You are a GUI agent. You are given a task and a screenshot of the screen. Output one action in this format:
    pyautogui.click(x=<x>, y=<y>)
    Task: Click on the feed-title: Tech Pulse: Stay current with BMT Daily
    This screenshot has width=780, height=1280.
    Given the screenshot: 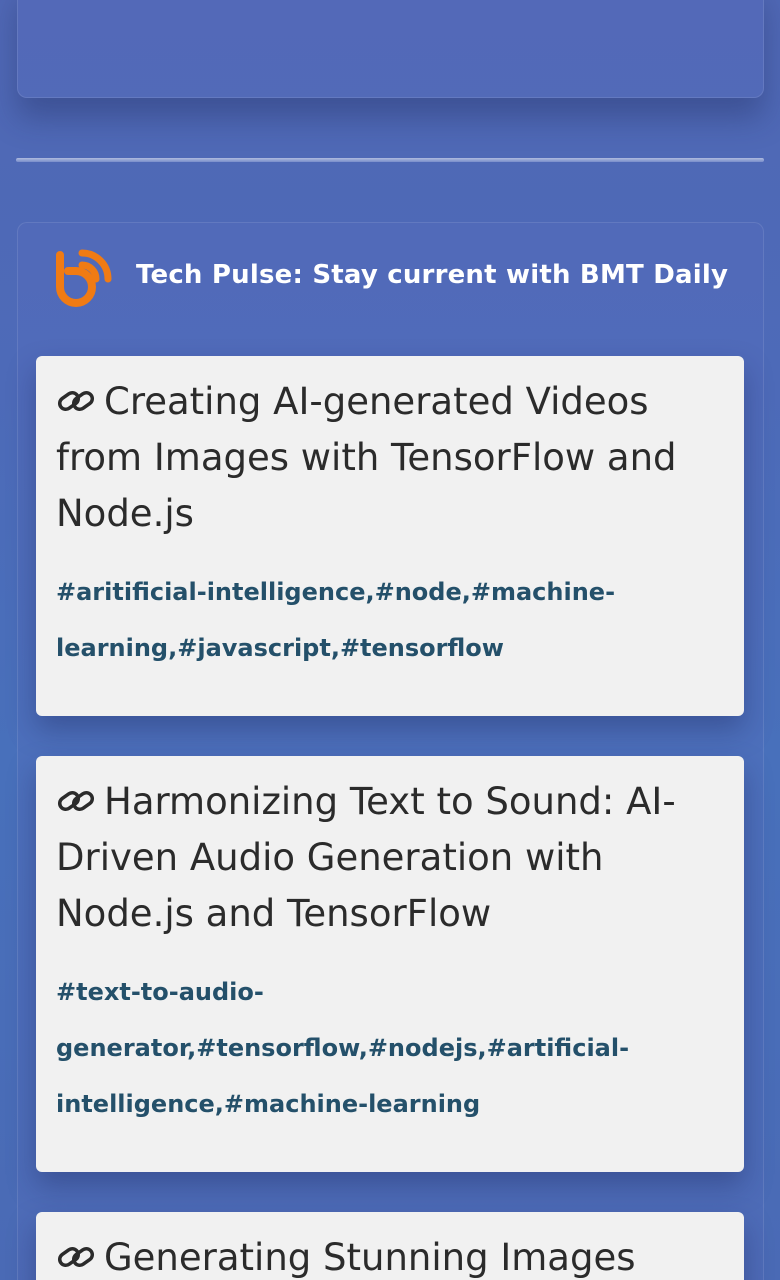 What is the action you would take?
    pyautogui.click(x=432, y=275)
    